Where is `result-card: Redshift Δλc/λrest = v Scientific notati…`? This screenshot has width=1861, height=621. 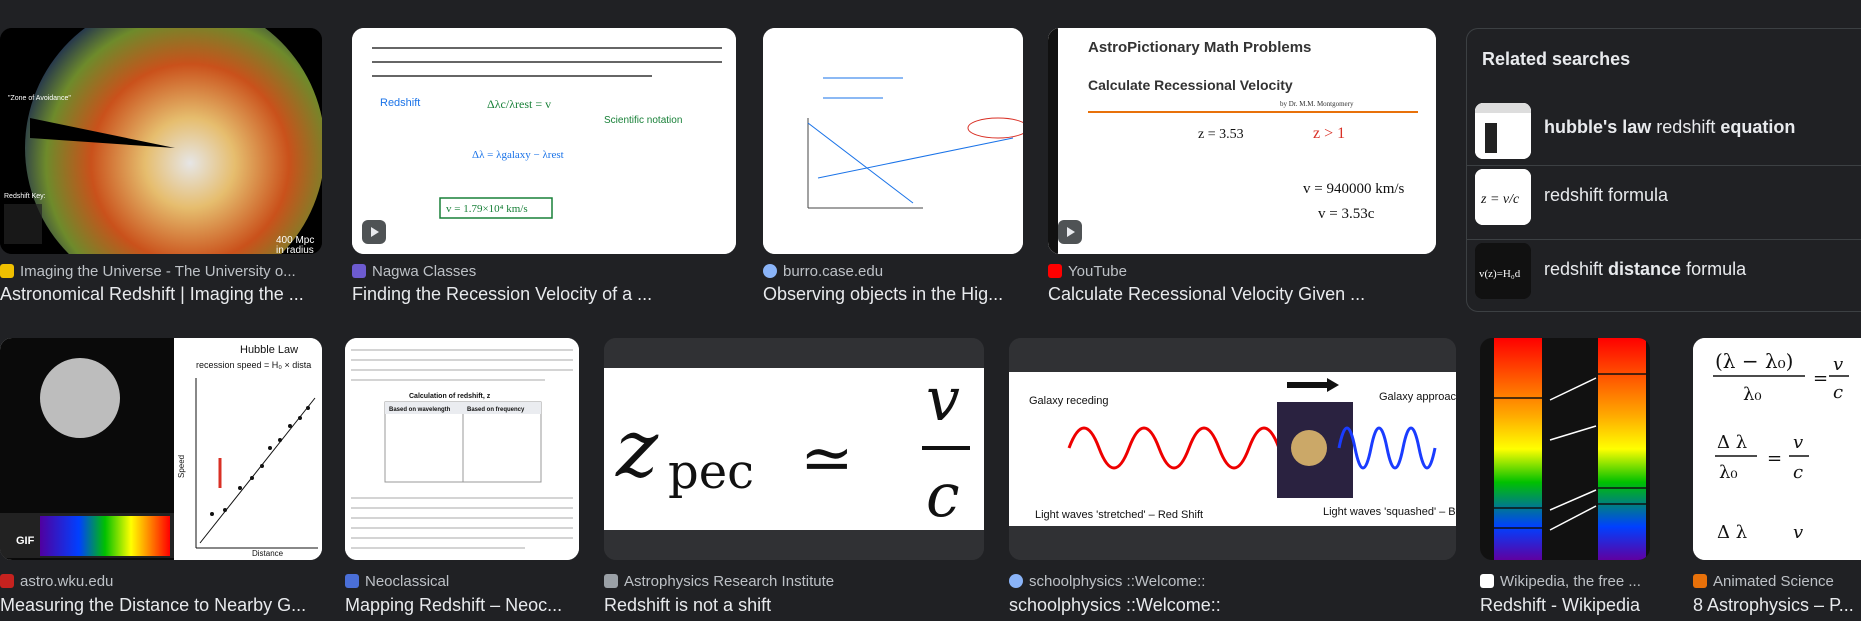
result-card: Redshift Δλc/λrest = v Scientific notati… is located at coordinates (545, 155).